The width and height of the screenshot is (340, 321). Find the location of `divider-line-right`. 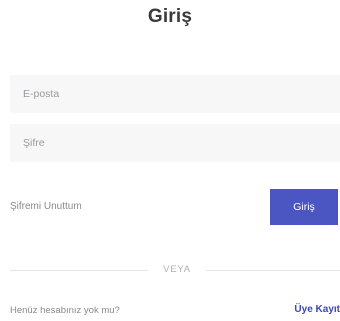

divider-line-right is located at coordinates (273, 270).